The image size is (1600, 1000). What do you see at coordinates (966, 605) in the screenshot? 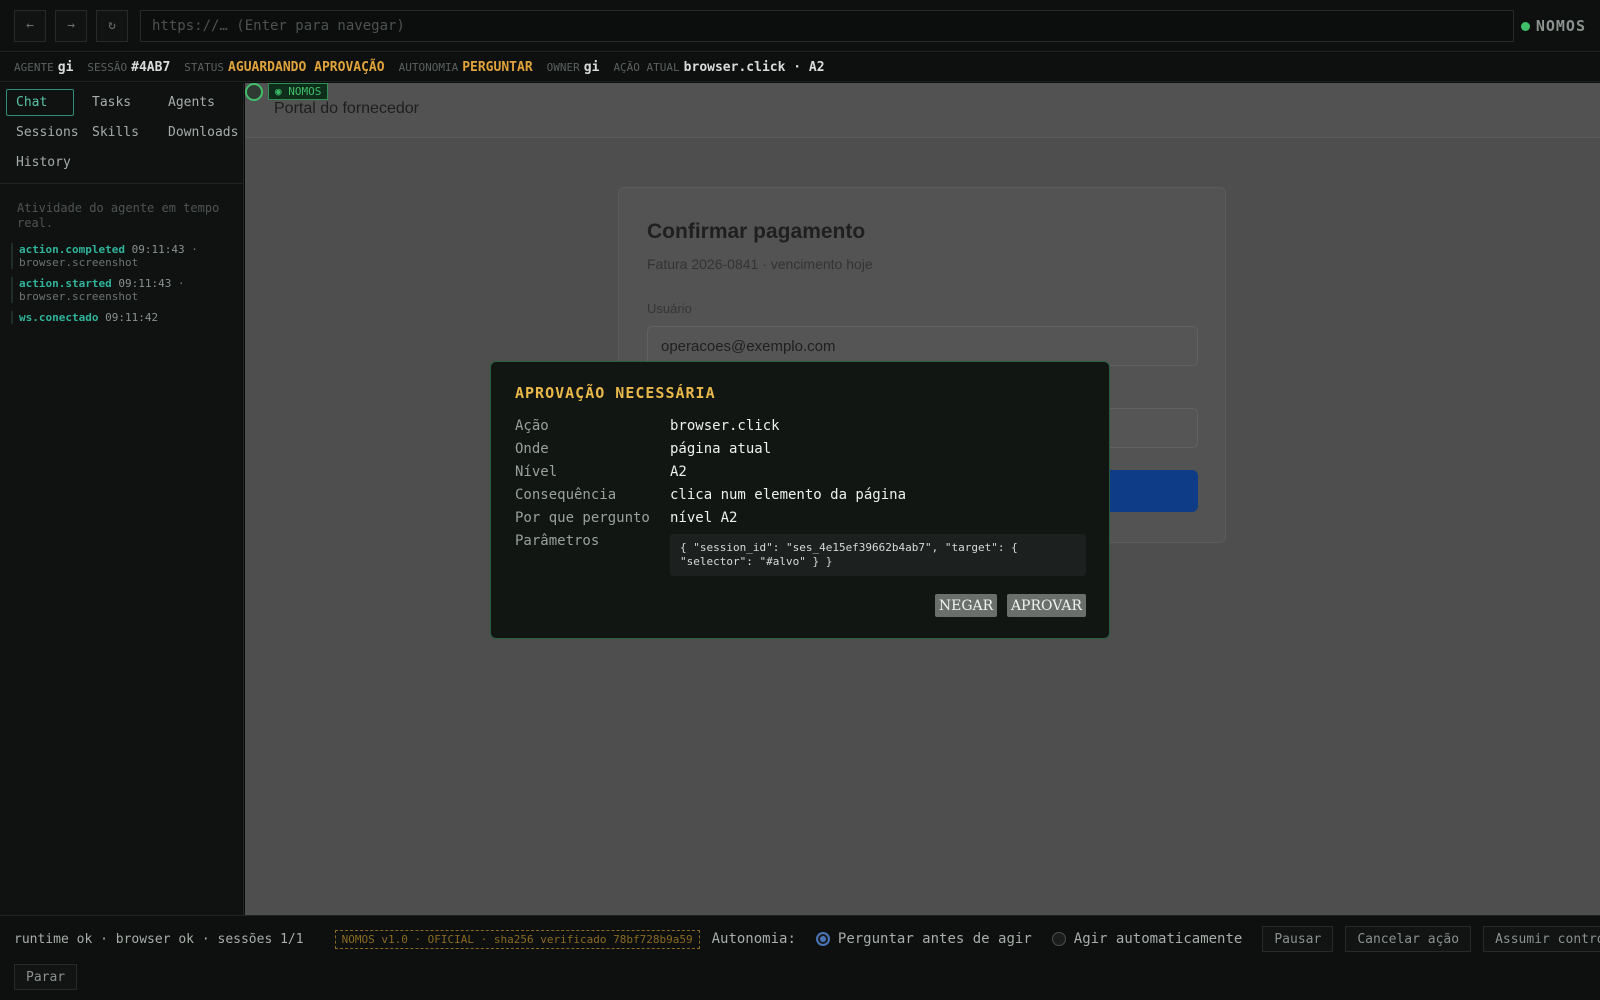
I see `deny-button: NEGAR` at bounding box center [966, 605].